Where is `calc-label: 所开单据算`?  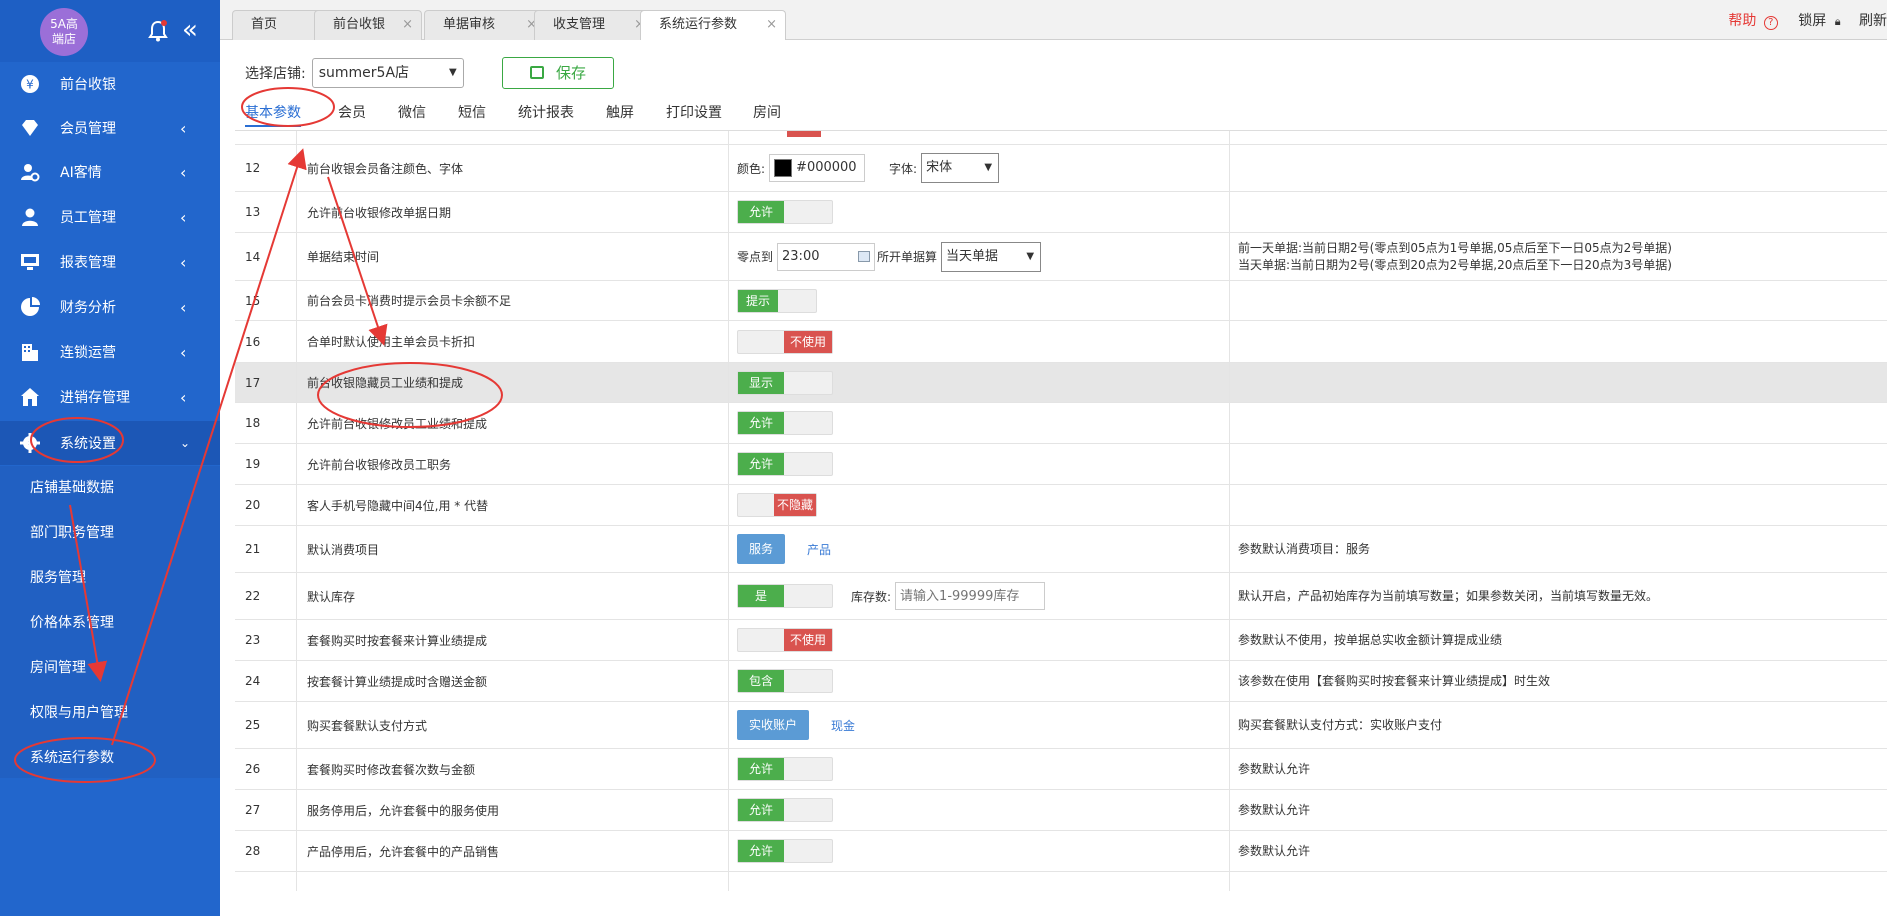
calc-label: 所开单据算 is located at coordinates (907, 257).